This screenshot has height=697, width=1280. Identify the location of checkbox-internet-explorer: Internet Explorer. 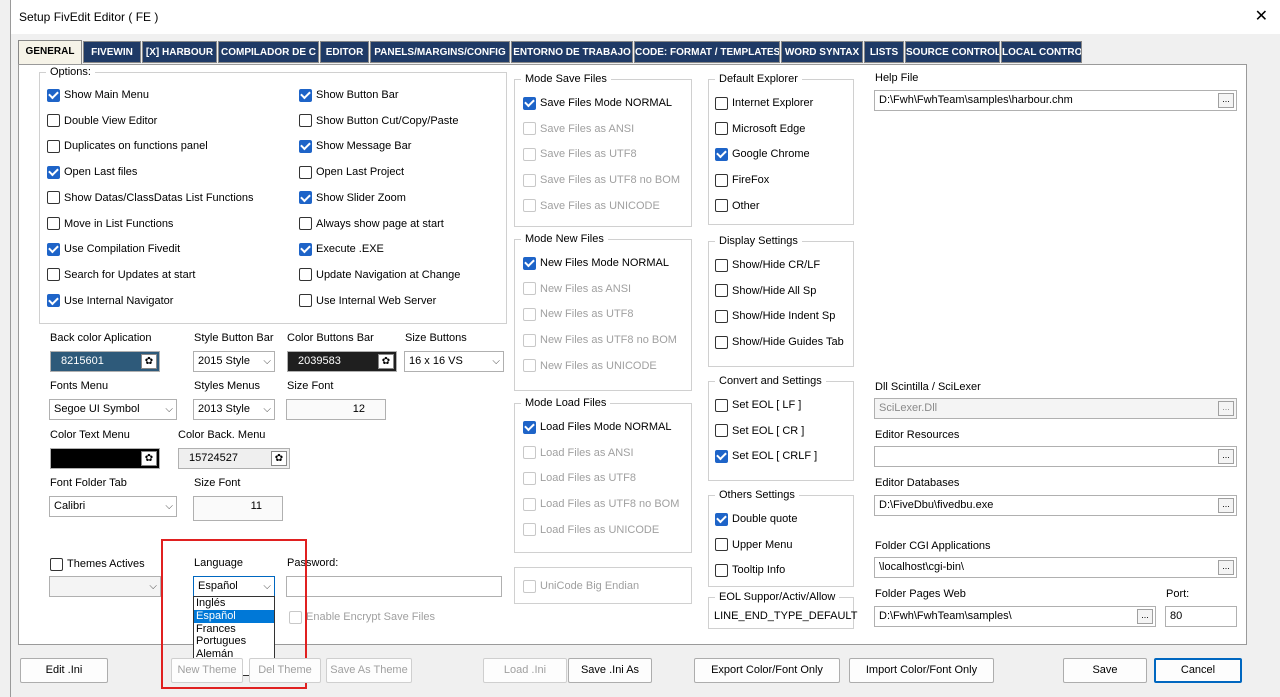
(764, 103).